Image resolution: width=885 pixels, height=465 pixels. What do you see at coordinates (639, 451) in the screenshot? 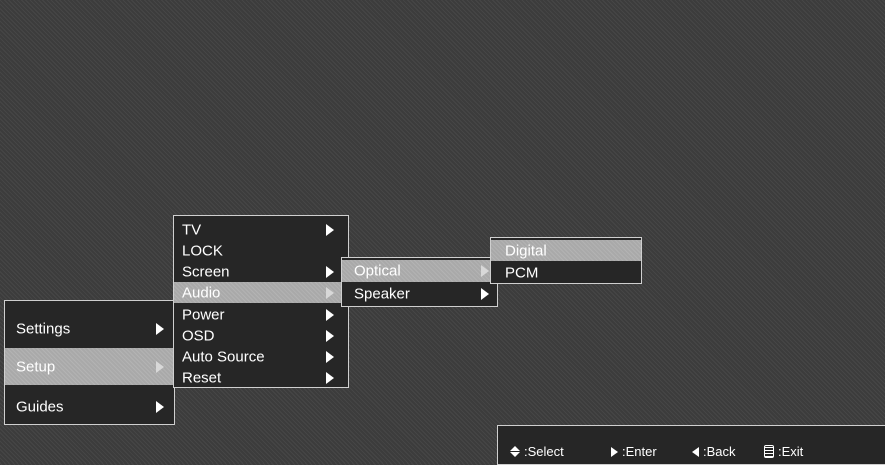
I see `help-enter-label: :Enter` at bounding box center [639, 451].